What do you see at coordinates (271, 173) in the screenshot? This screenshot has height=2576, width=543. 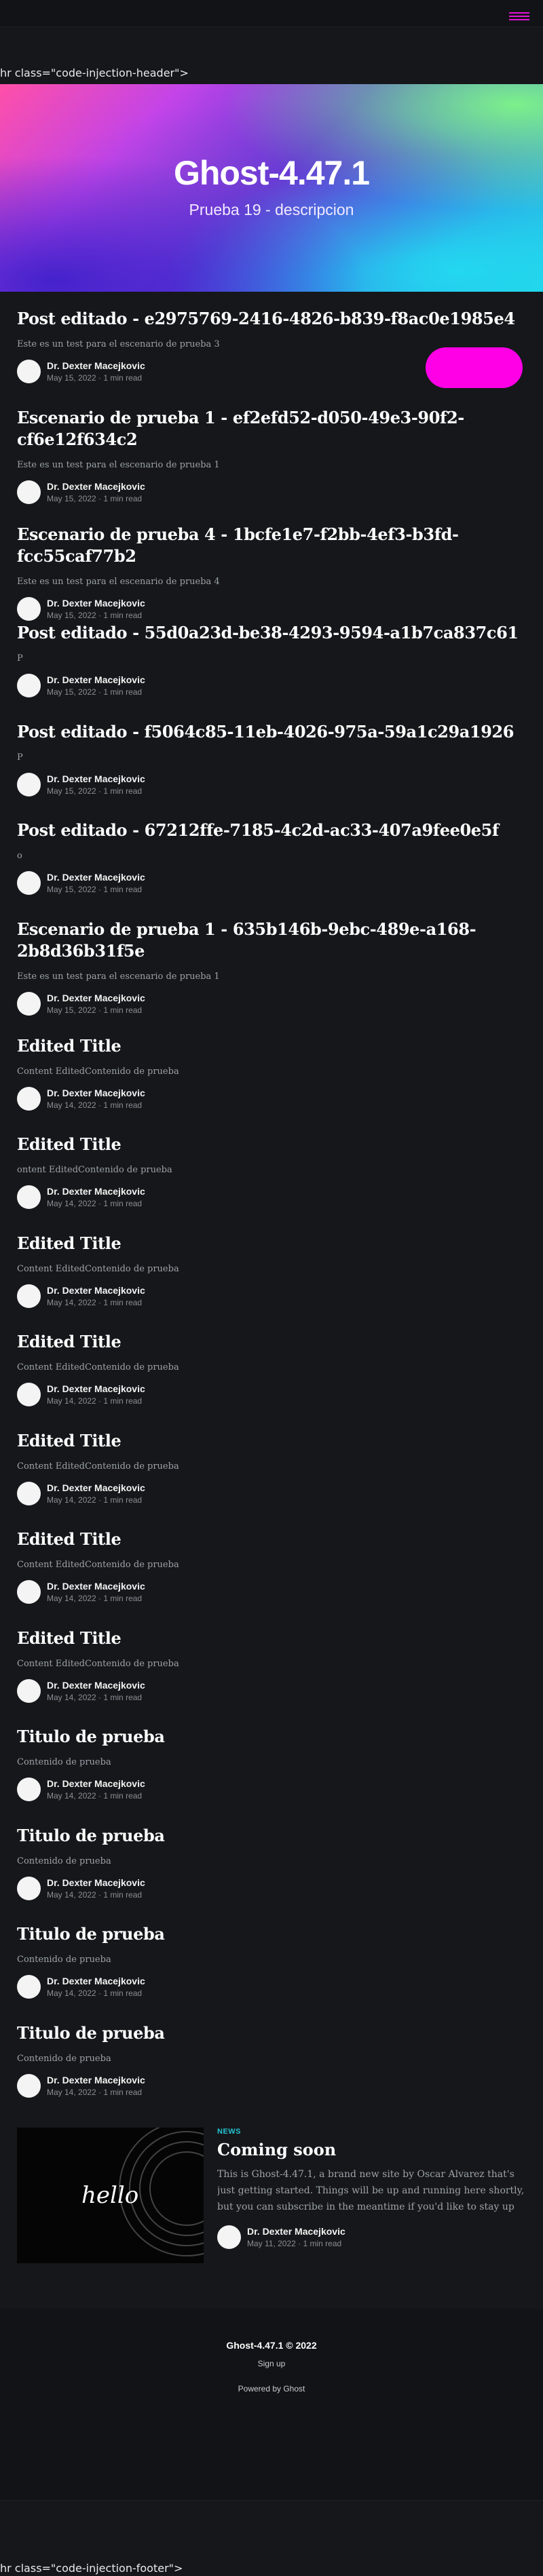 I see `site-title: Ghost-4.47.1` at bounding box center [271, 173].